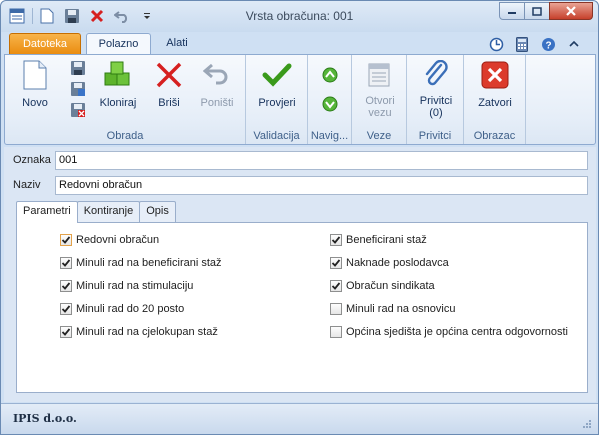 The image size is (599, 435). Describe the element at coordinates (299, 43) in the screenshot. I see `ribbon-tab-row: Datoteka Polazno Alati ?` at that location.